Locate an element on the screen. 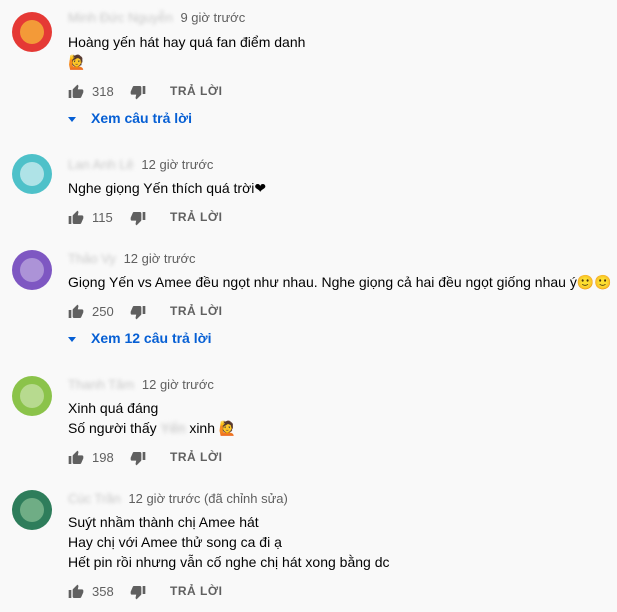  comment-header: Minh Đức Nguyễn 9 giờ trước is located at coordinates (156, 19).